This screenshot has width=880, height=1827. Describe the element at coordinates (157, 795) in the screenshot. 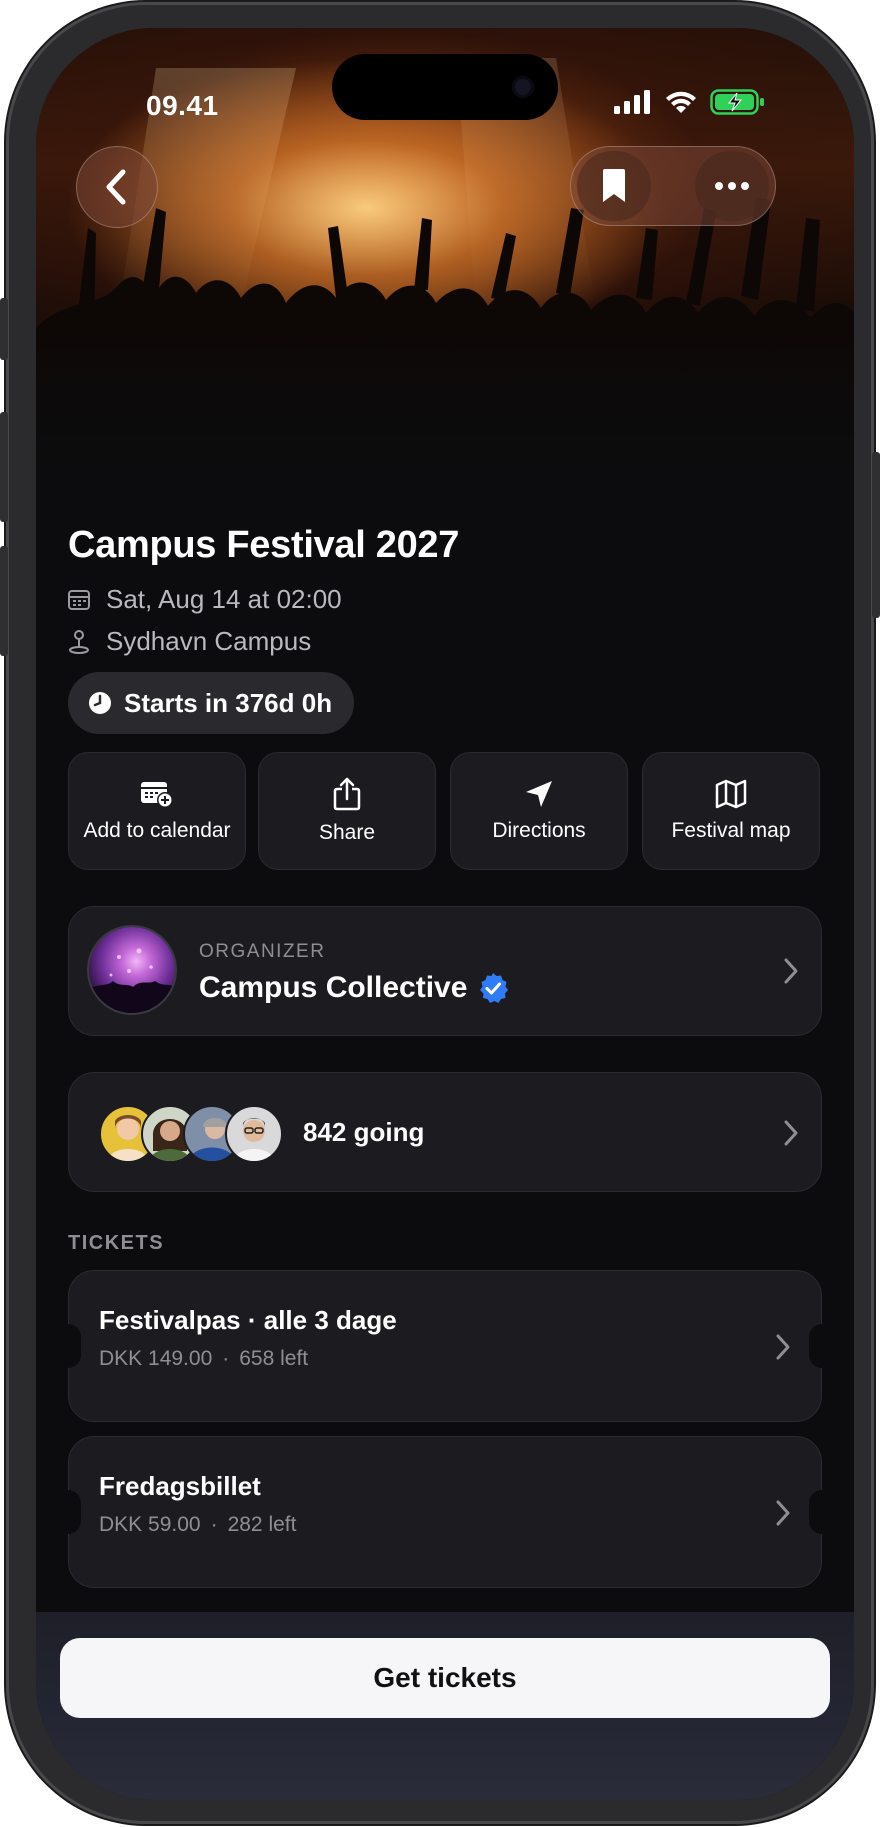

I see `calendar-add-icon` at that location.